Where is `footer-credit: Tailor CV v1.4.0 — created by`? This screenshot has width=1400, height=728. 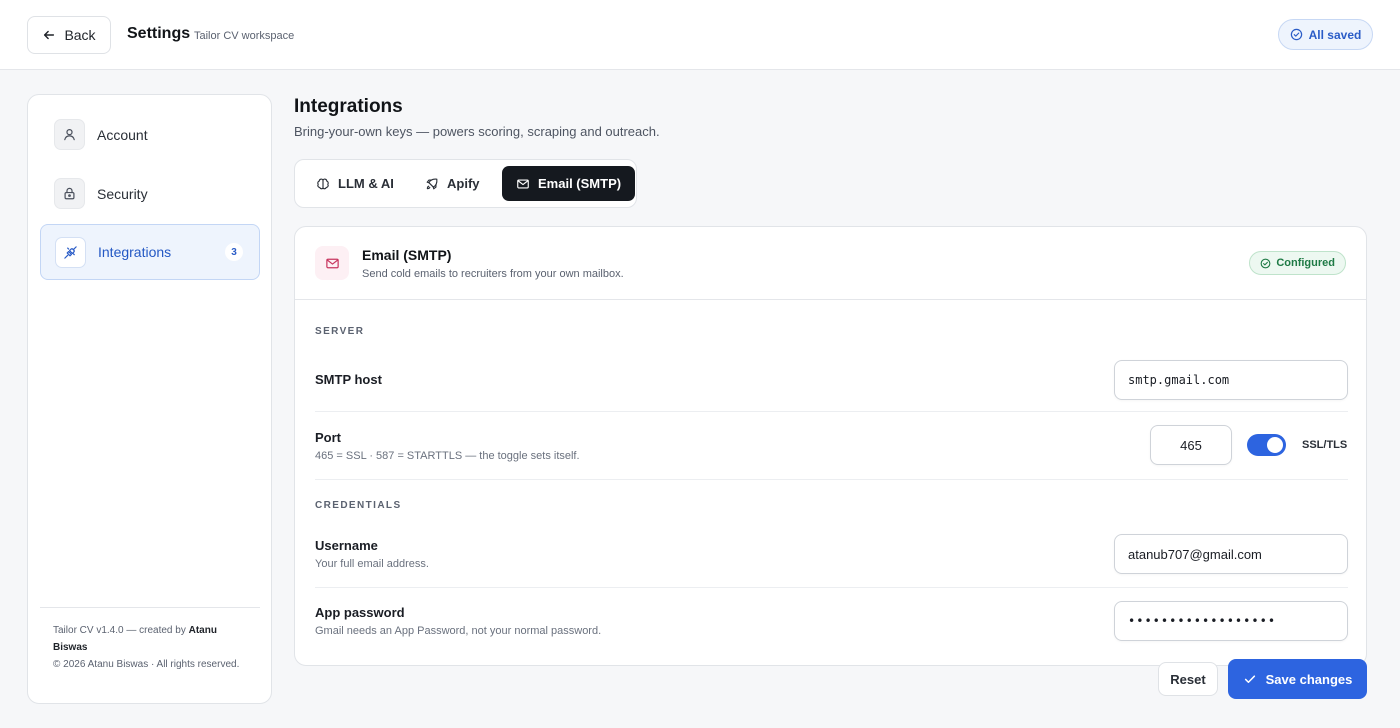 footer-credit: Tailor CV v1.4.0 — created by is located at coordinates (121, 630).